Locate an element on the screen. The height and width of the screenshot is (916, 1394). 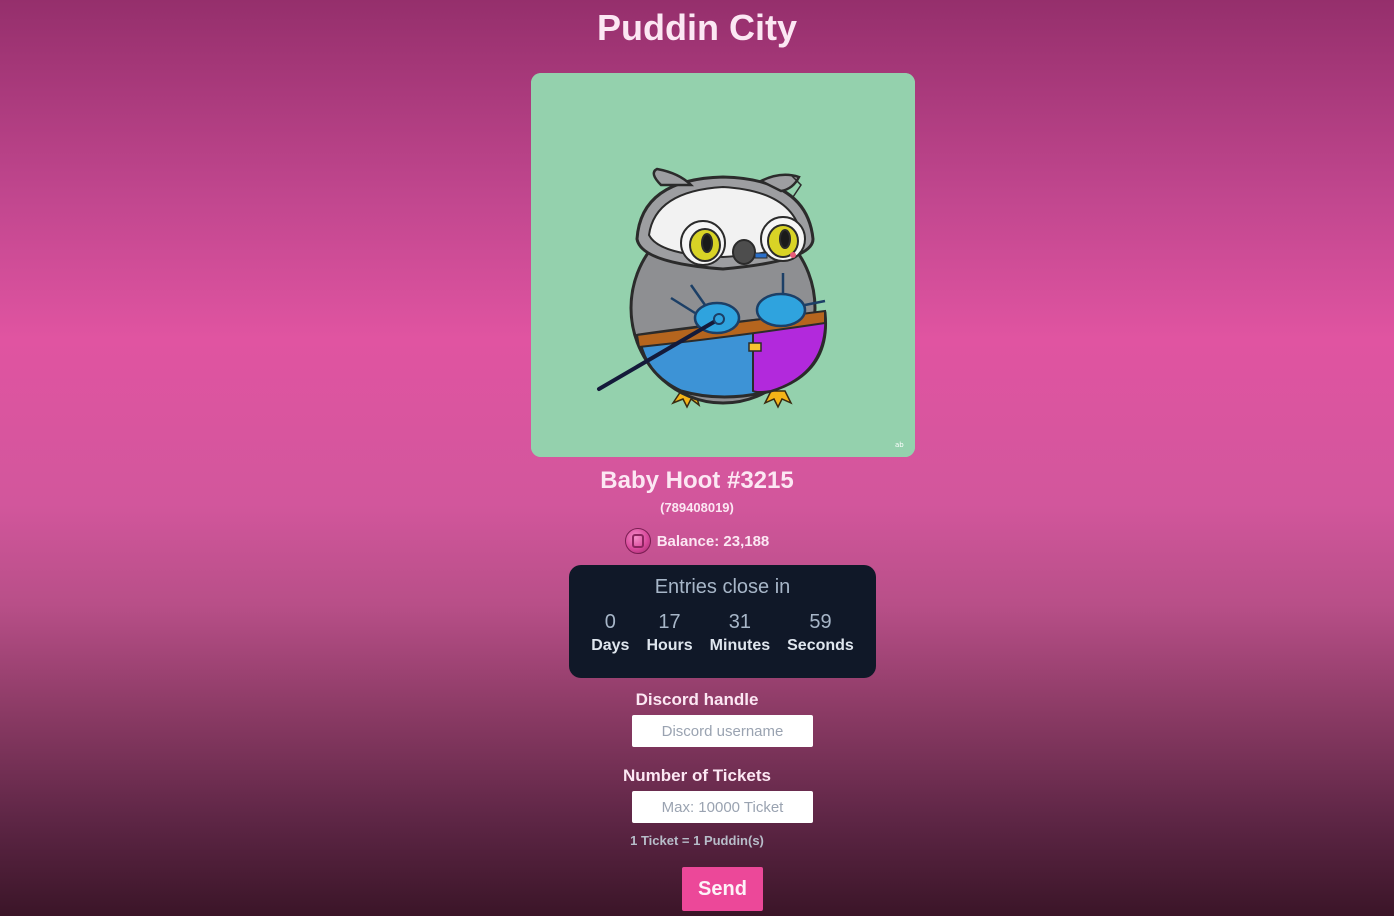
owl-illustration: ab is located at coordinates (723, 265).